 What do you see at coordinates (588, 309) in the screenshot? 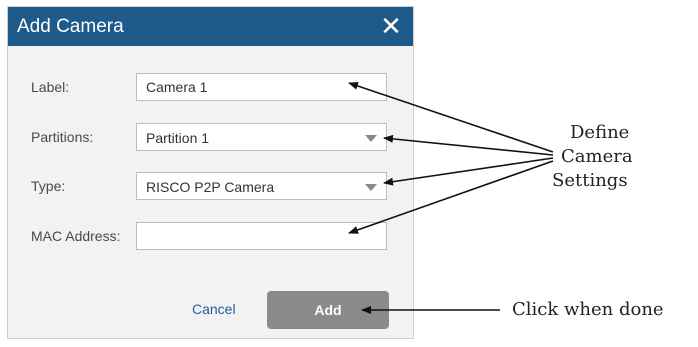
I see `annotation-click-when-done: Click when done` at bounding box center [588, 309].